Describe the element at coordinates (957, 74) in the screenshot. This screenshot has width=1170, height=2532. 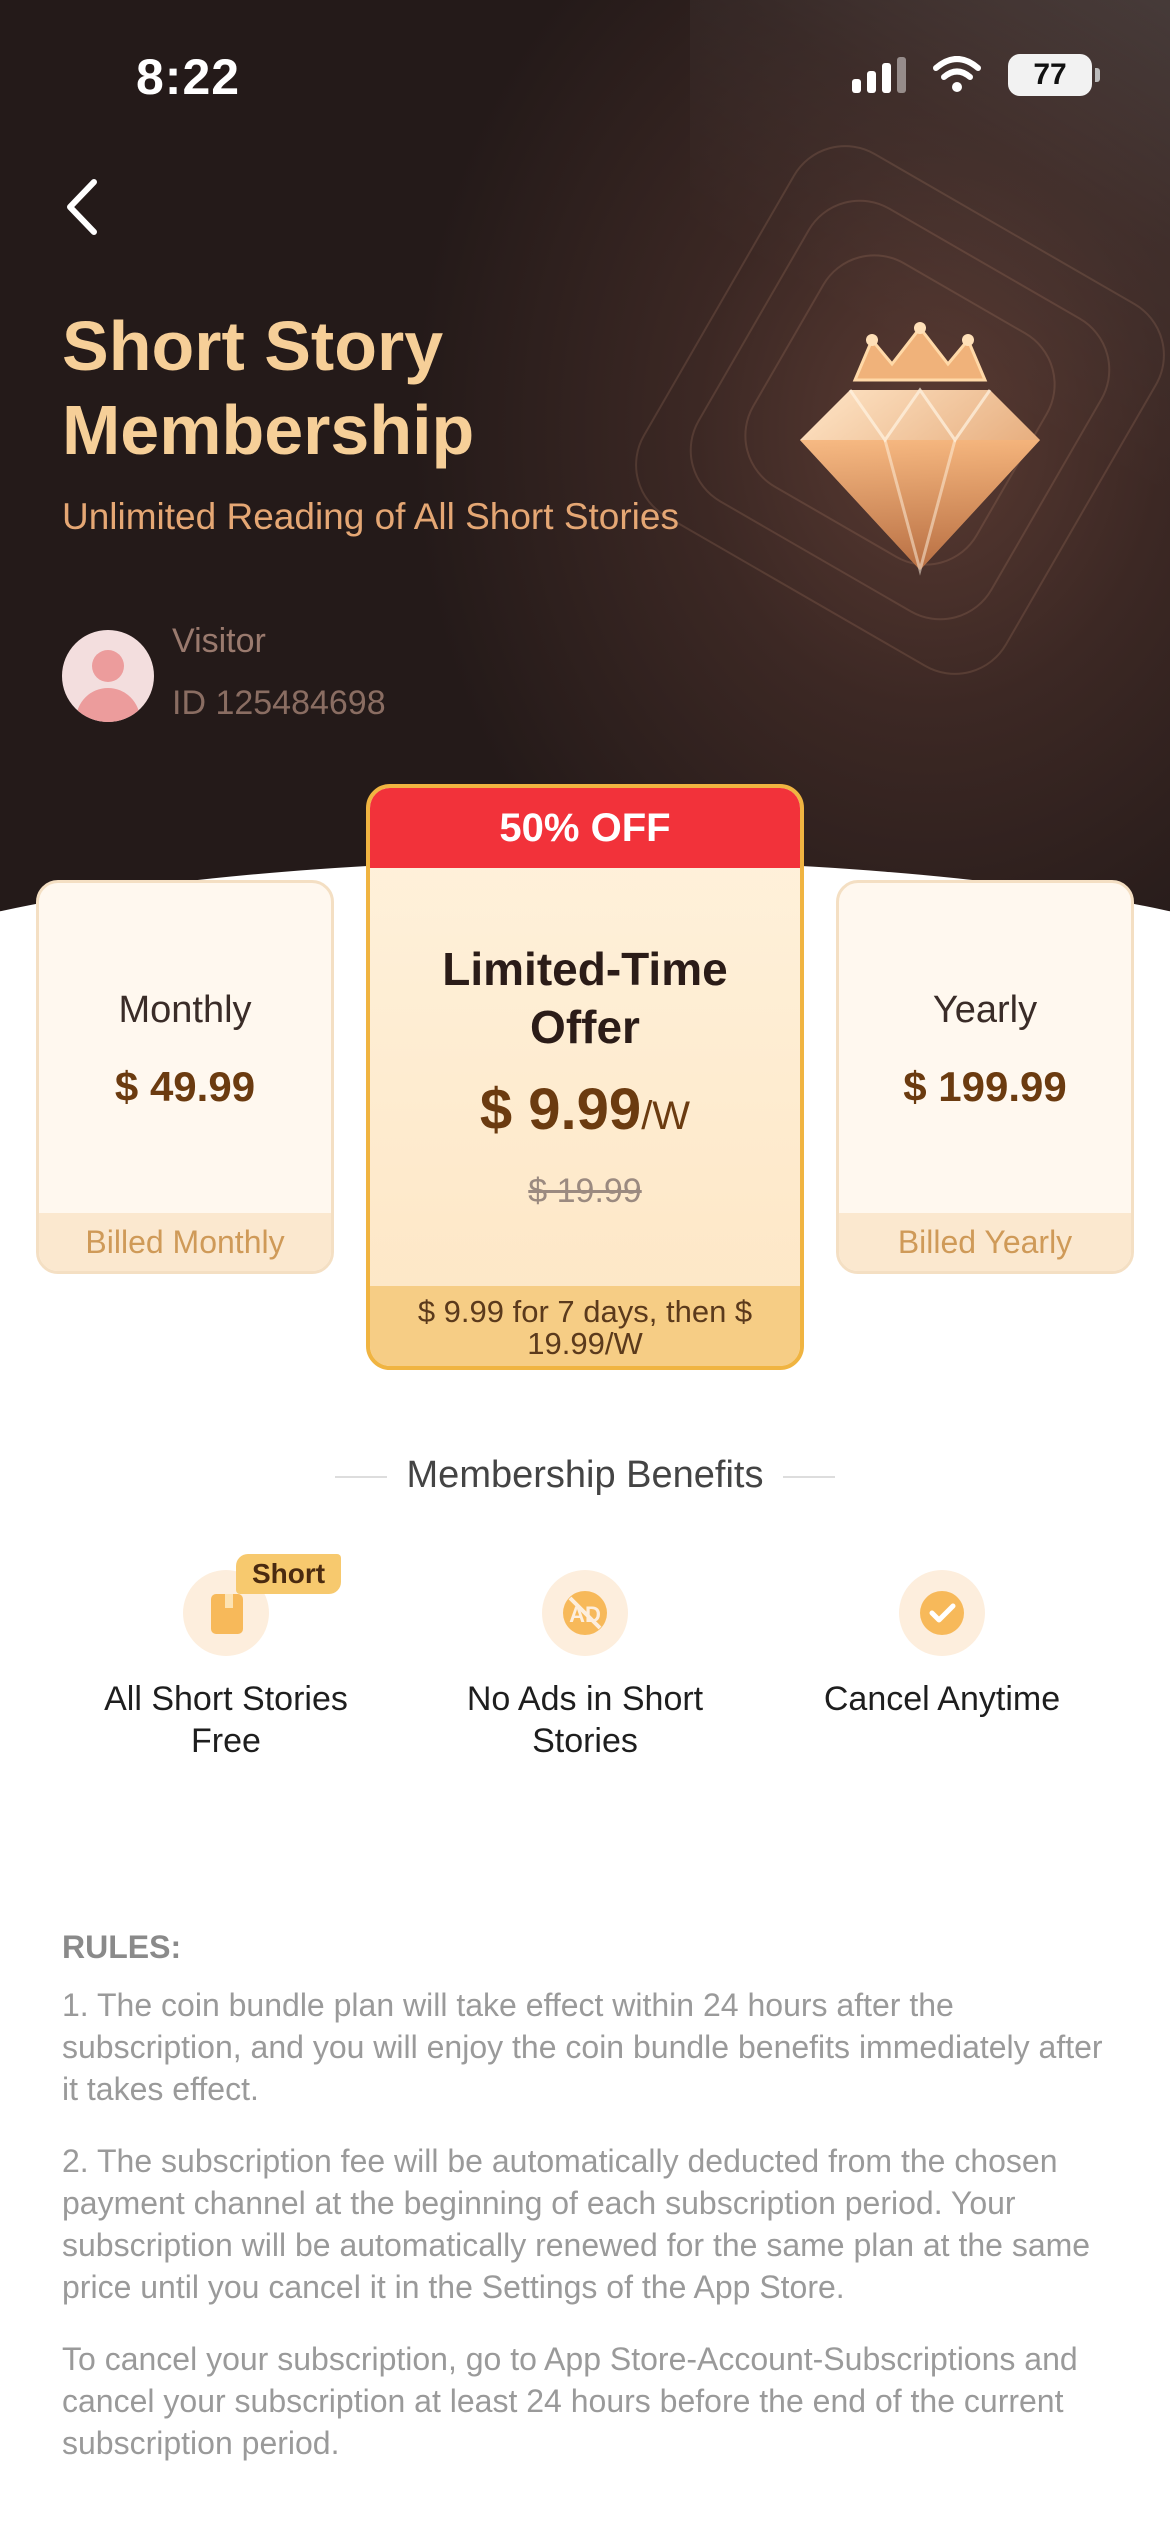
I see `wifi-icon` at that location.